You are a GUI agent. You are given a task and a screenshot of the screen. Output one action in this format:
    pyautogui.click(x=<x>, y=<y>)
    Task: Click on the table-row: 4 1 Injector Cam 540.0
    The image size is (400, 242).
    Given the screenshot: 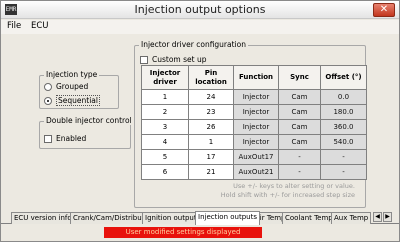 What is the action you would take?
    pyautogui.click(x=254, y=142)
    